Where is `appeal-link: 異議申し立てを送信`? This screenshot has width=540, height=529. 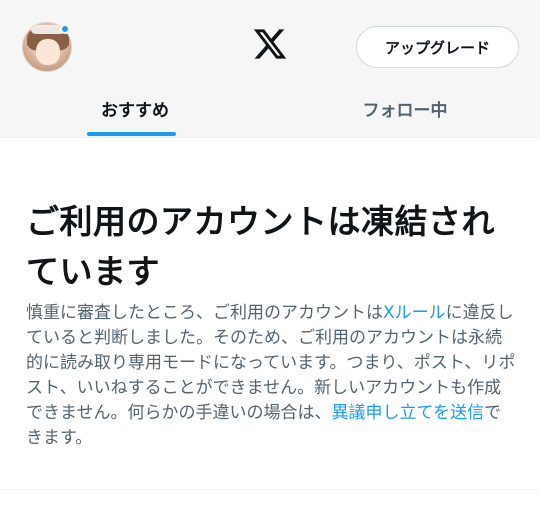
appeal-link: 異議申し立てを送信 is located at coordinates (408, 413).